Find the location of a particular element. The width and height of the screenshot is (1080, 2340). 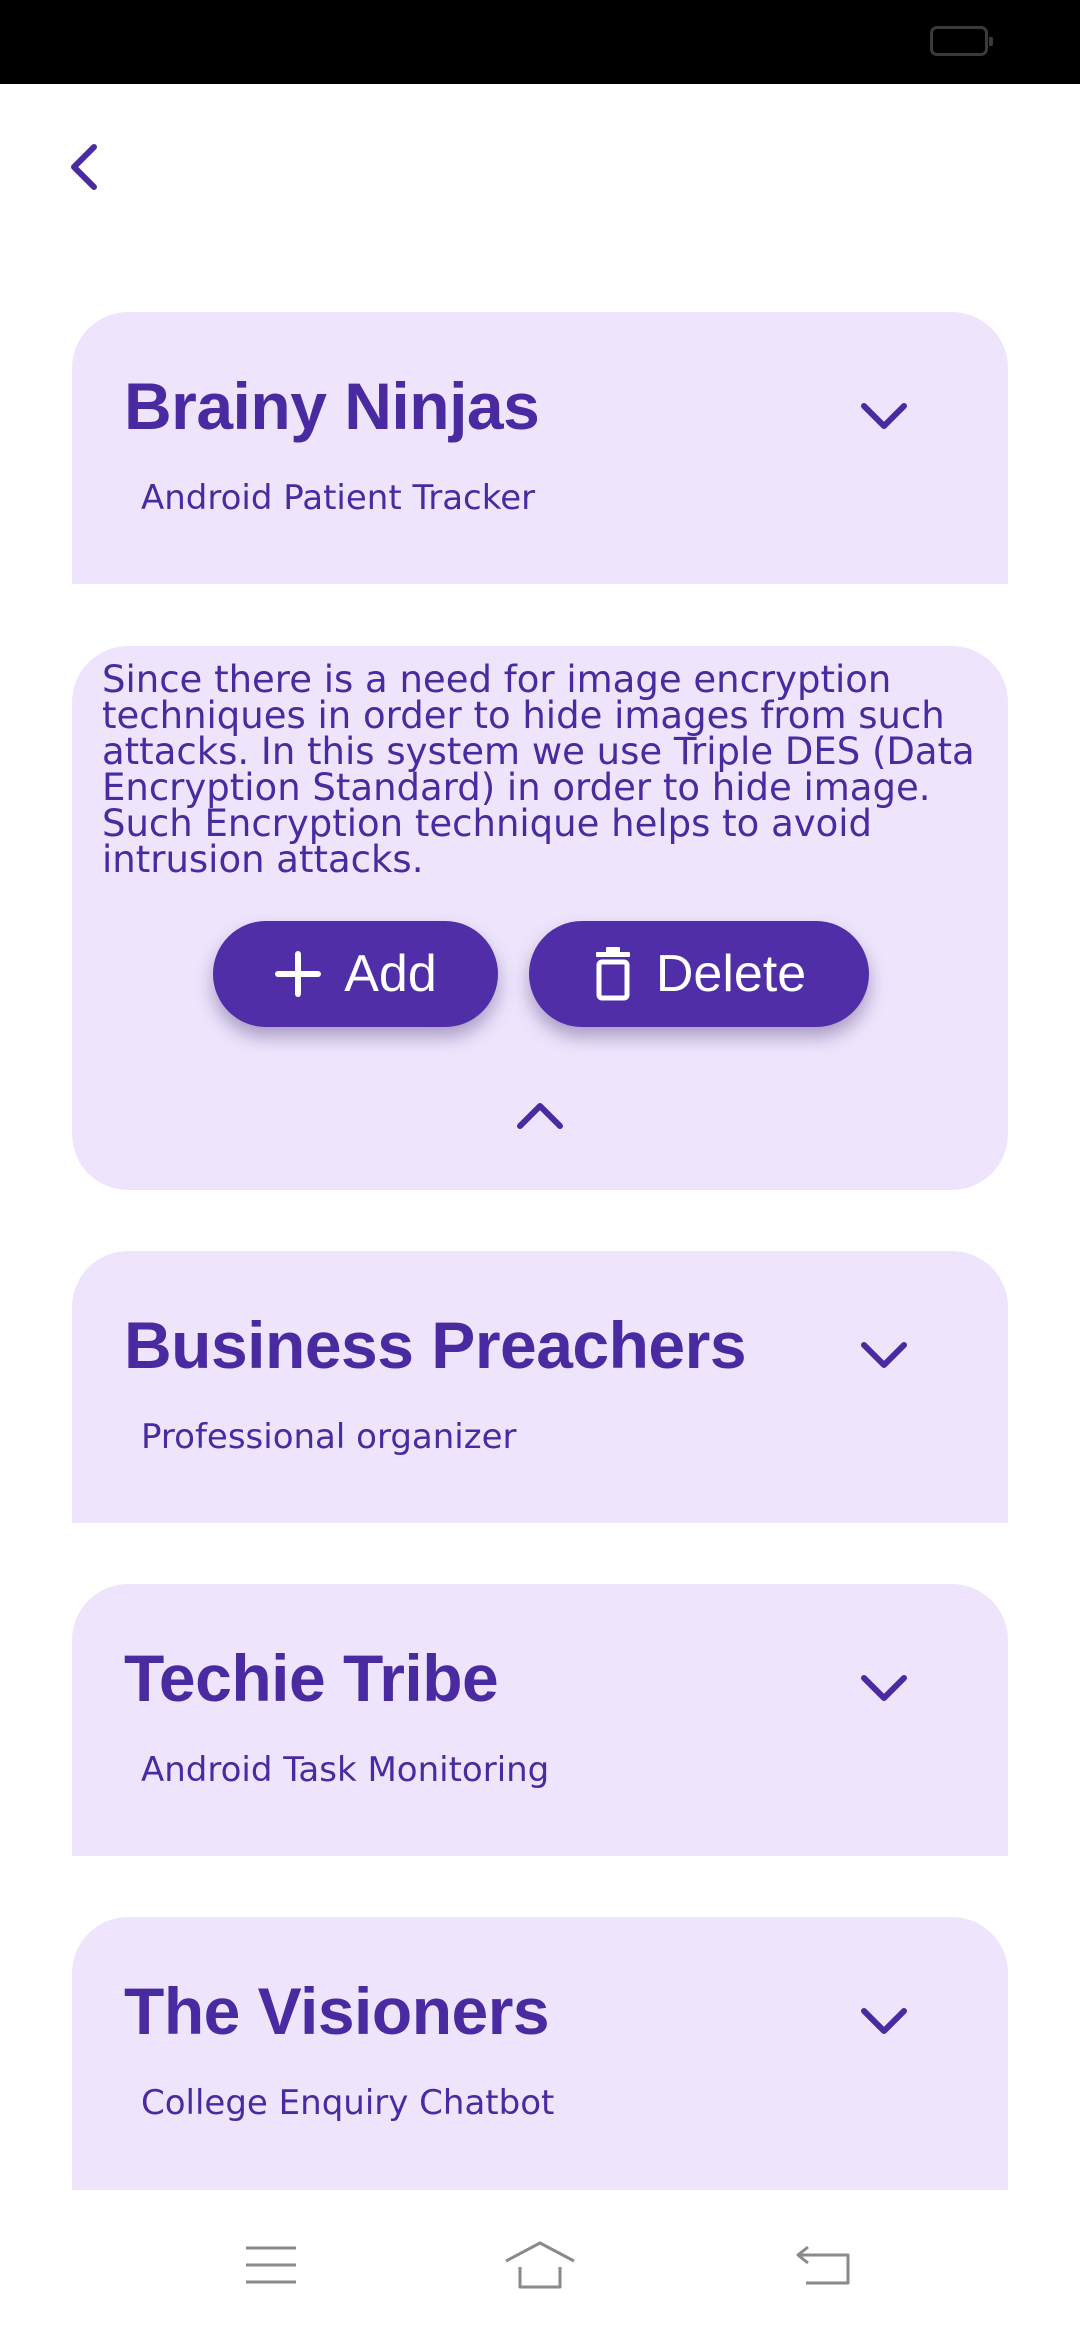

add-label: Add is located at coordinates (390, 974).